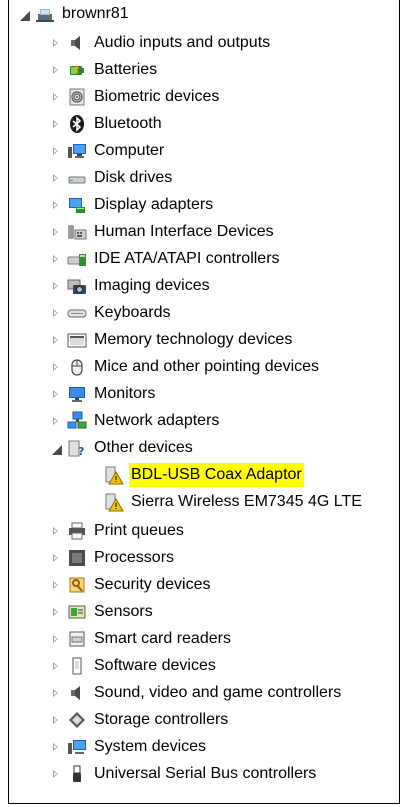  I want to click on sensor-icon, so click(77, 612).